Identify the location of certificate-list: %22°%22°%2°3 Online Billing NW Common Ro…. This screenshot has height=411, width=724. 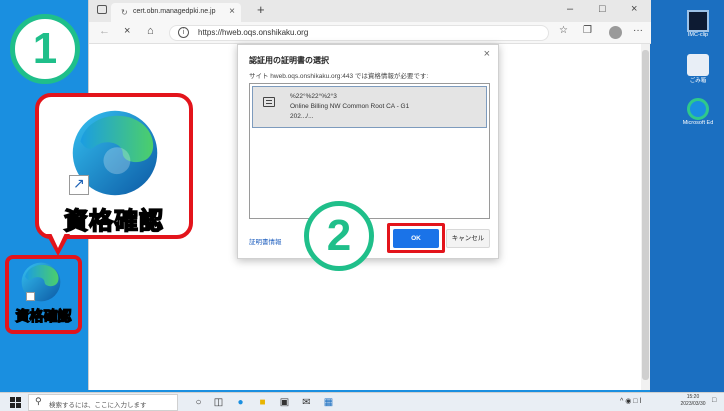
(369, 151).